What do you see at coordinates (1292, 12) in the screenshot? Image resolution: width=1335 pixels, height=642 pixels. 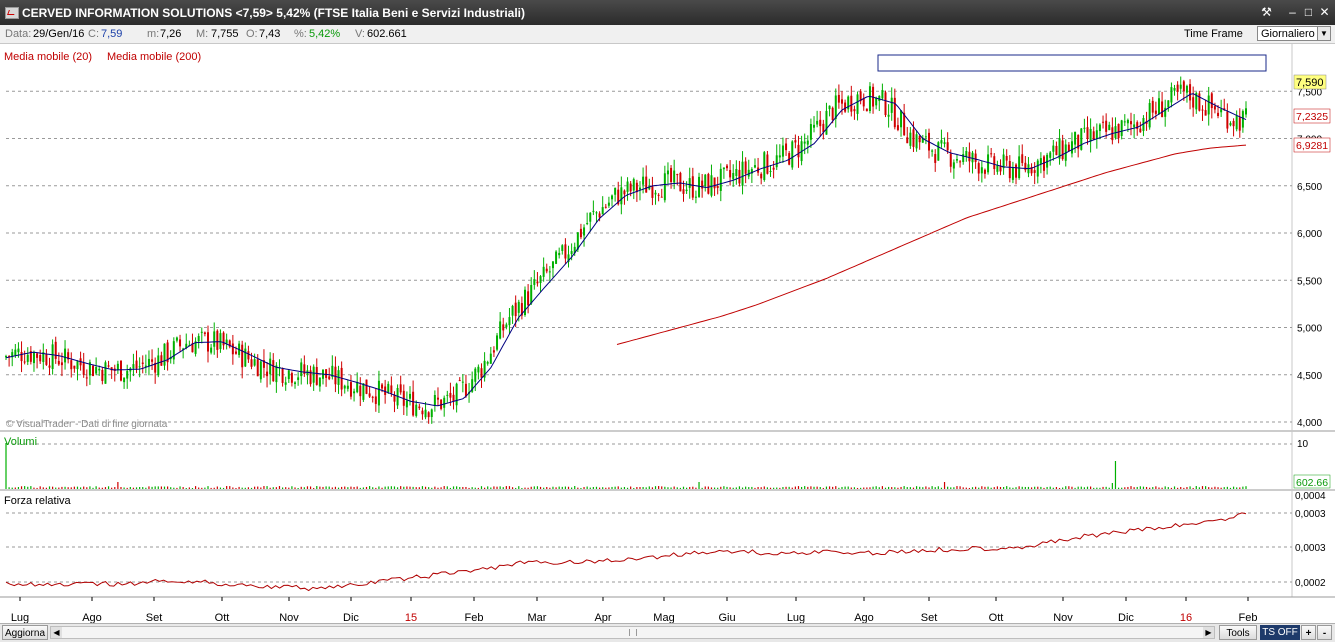 I see `minimize-button: –` at bounding box center [1292, 12].